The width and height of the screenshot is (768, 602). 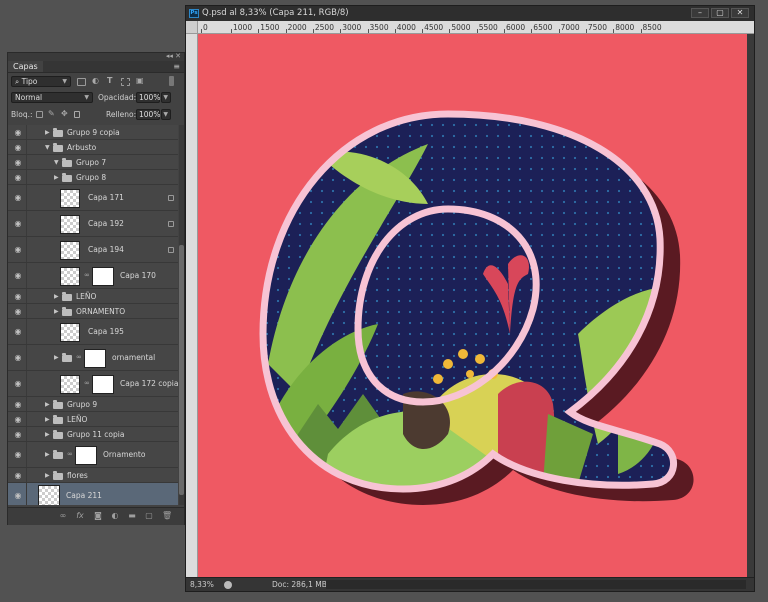 I want to click on layer-row: ◉ ▶ ∞ Ornamento, so click(x=93, y=455).